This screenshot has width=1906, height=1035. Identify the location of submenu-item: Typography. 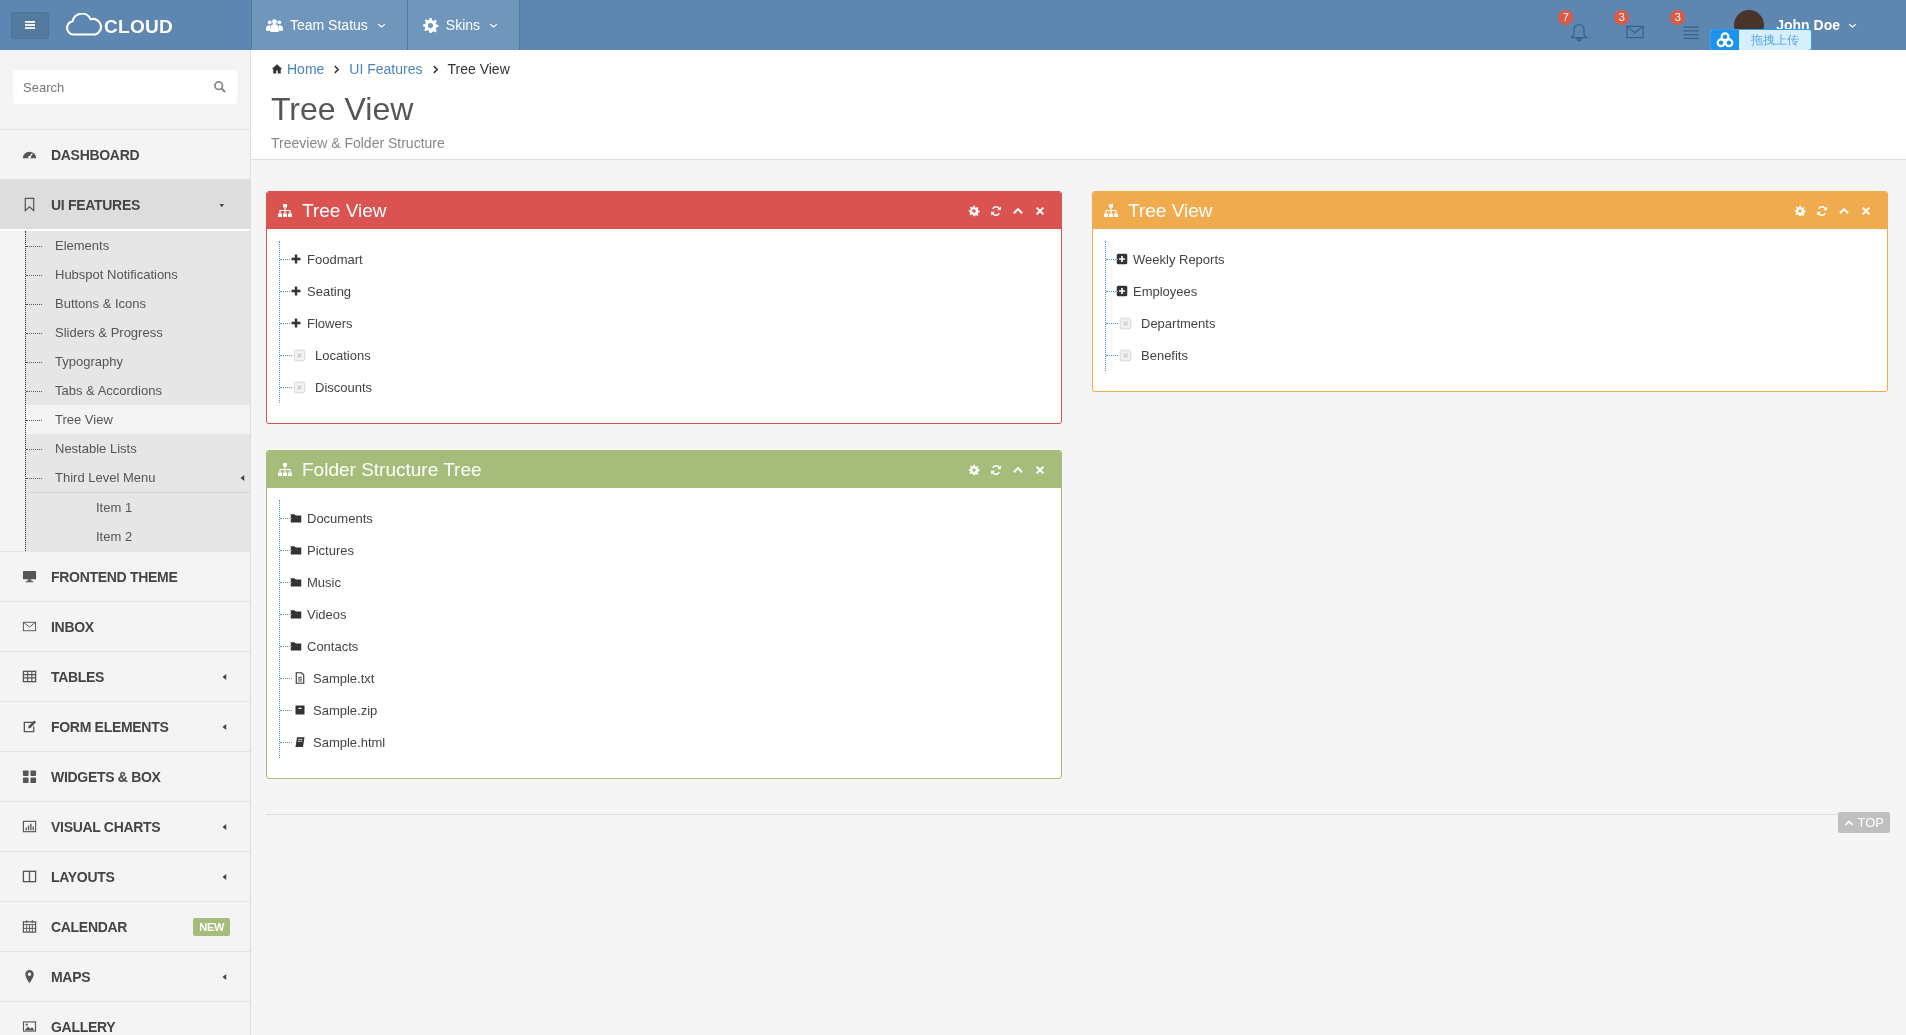
(138, 361).